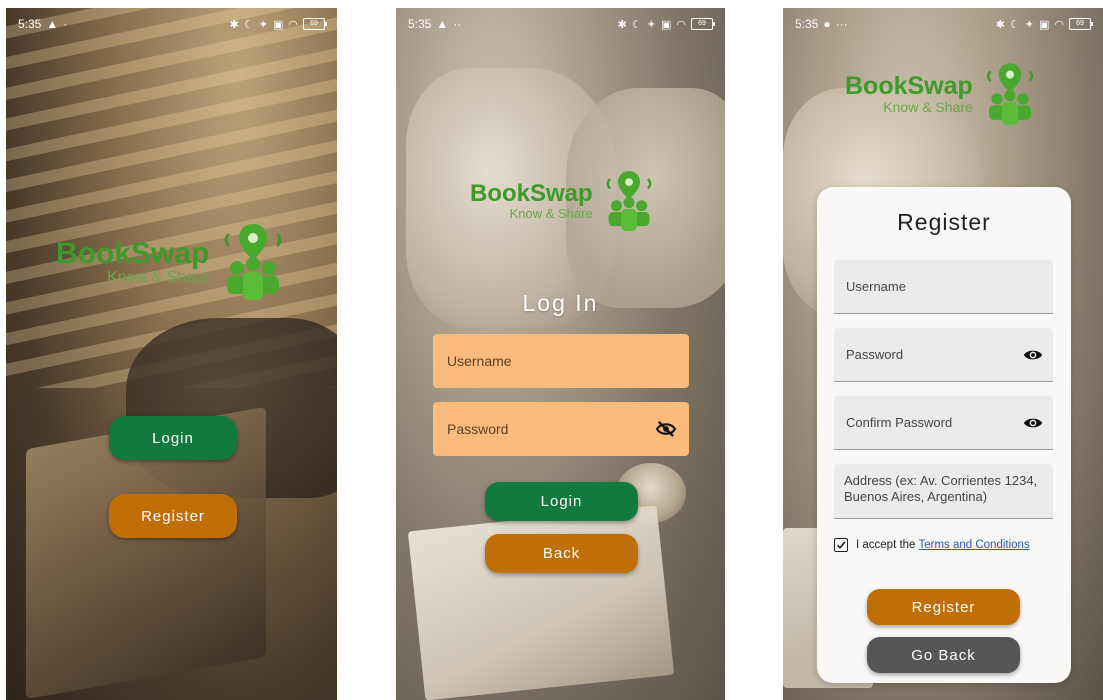 The height and width of the screenshot is (700, 1103). I want to click on terms-link: Terms and Conditions, so click(973, 545).